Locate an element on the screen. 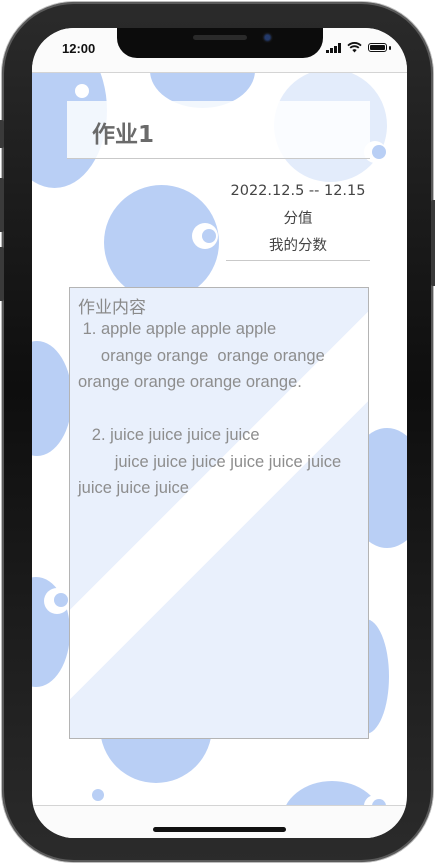  assignment-meta: 2022.12.5 -- 12.15 分值 我的分数 is located at coordinates (298, 219).